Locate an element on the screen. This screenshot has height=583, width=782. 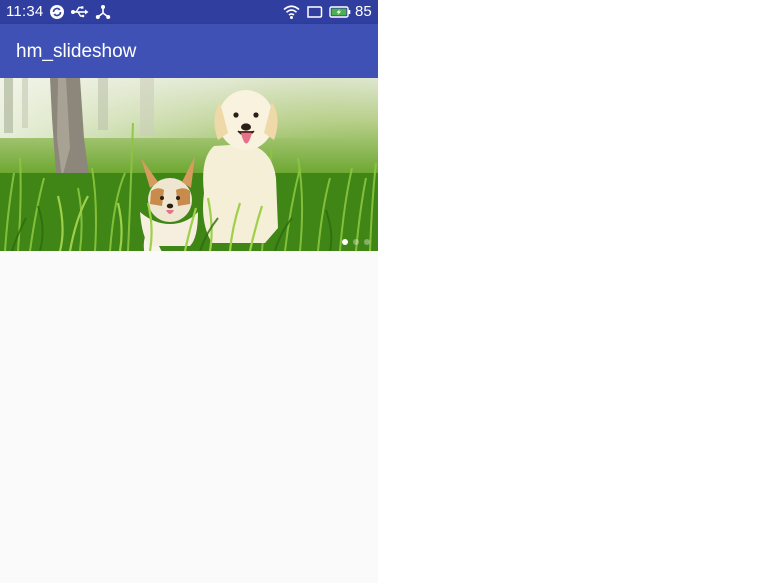
screen-icon is located at coordinates (315, 12).